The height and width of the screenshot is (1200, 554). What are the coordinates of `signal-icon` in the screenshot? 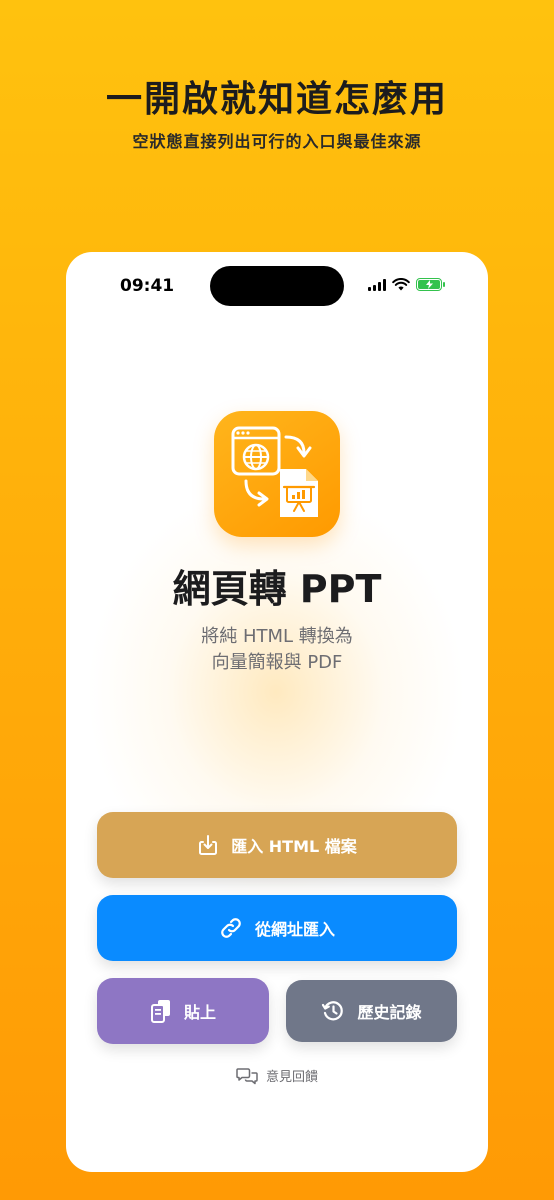 It's located at (377, 284).